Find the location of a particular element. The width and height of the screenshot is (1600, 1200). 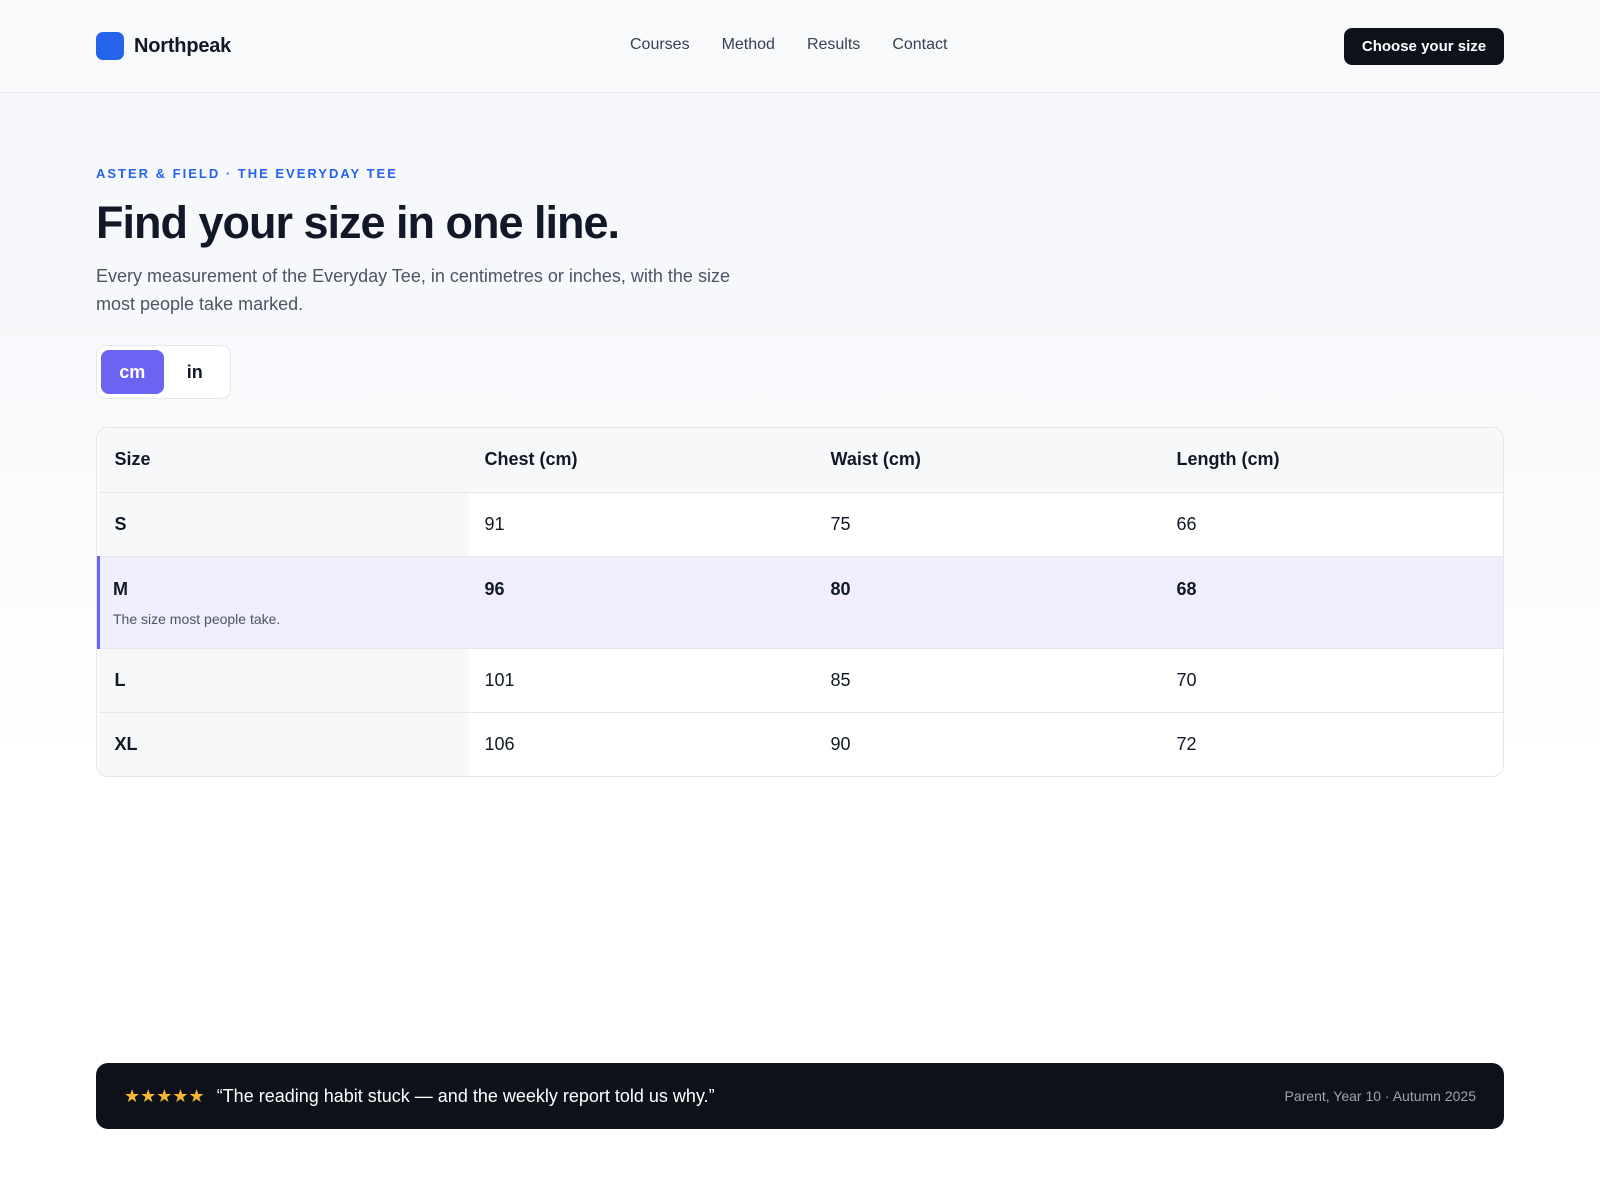

length-cell: 66 is located at coordinates (1331, 524).